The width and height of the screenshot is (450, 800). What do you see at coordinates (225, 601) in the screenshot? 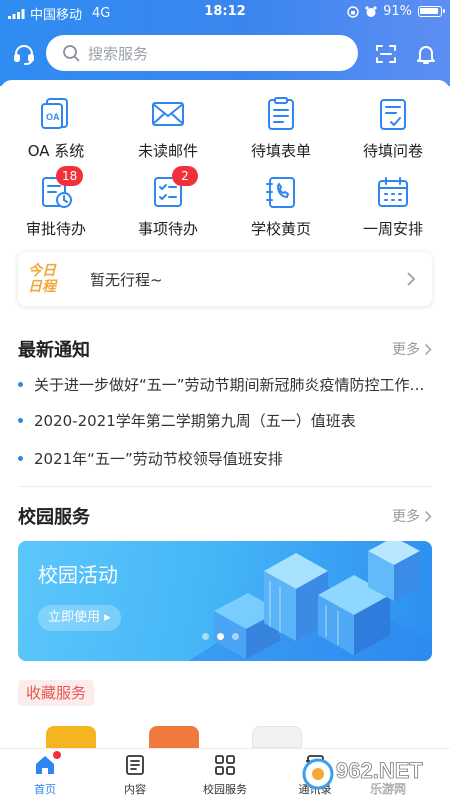
I see `campus-activity-banner: 校园活动 立即使用 ▸` at bounding box center [225, 601].